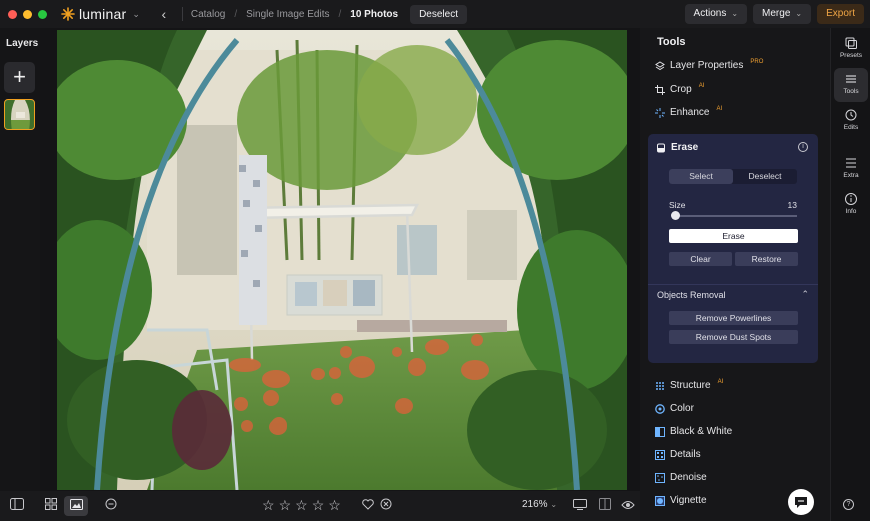 This screenshot has height=521, width=870. I want to click on sliders-icon, so click(851, 79).